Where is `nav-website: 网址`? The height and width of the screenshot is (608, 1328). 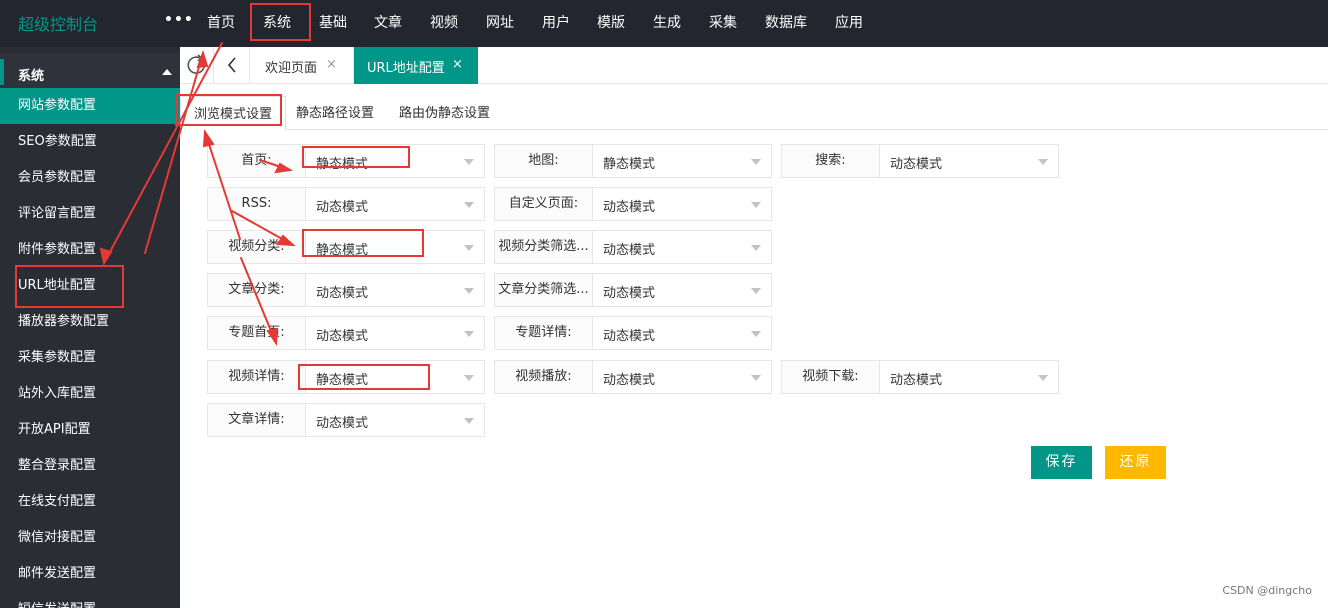
nav-website: 网址 is located at coordinates (500, 22).